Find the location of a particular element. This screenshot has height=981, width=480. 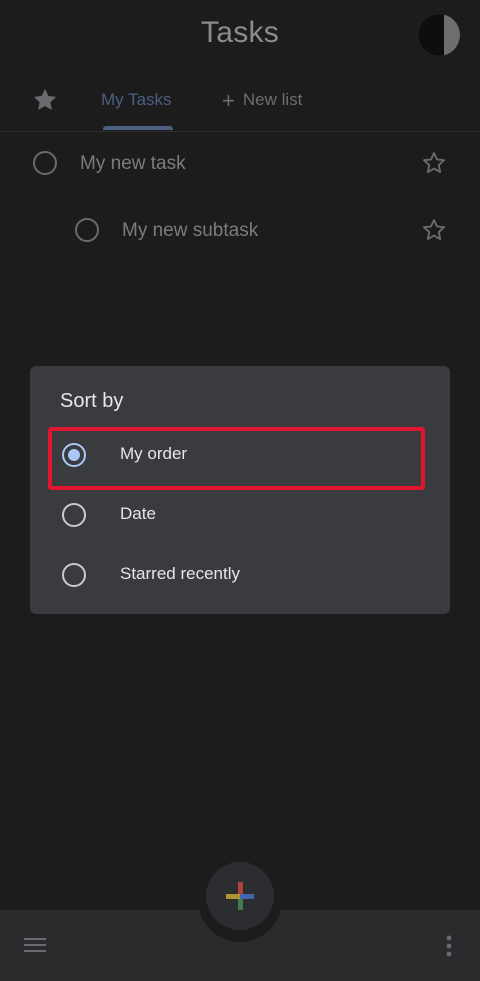

tab-my-tasks: My Tasks is located at coordinates (136, 100).